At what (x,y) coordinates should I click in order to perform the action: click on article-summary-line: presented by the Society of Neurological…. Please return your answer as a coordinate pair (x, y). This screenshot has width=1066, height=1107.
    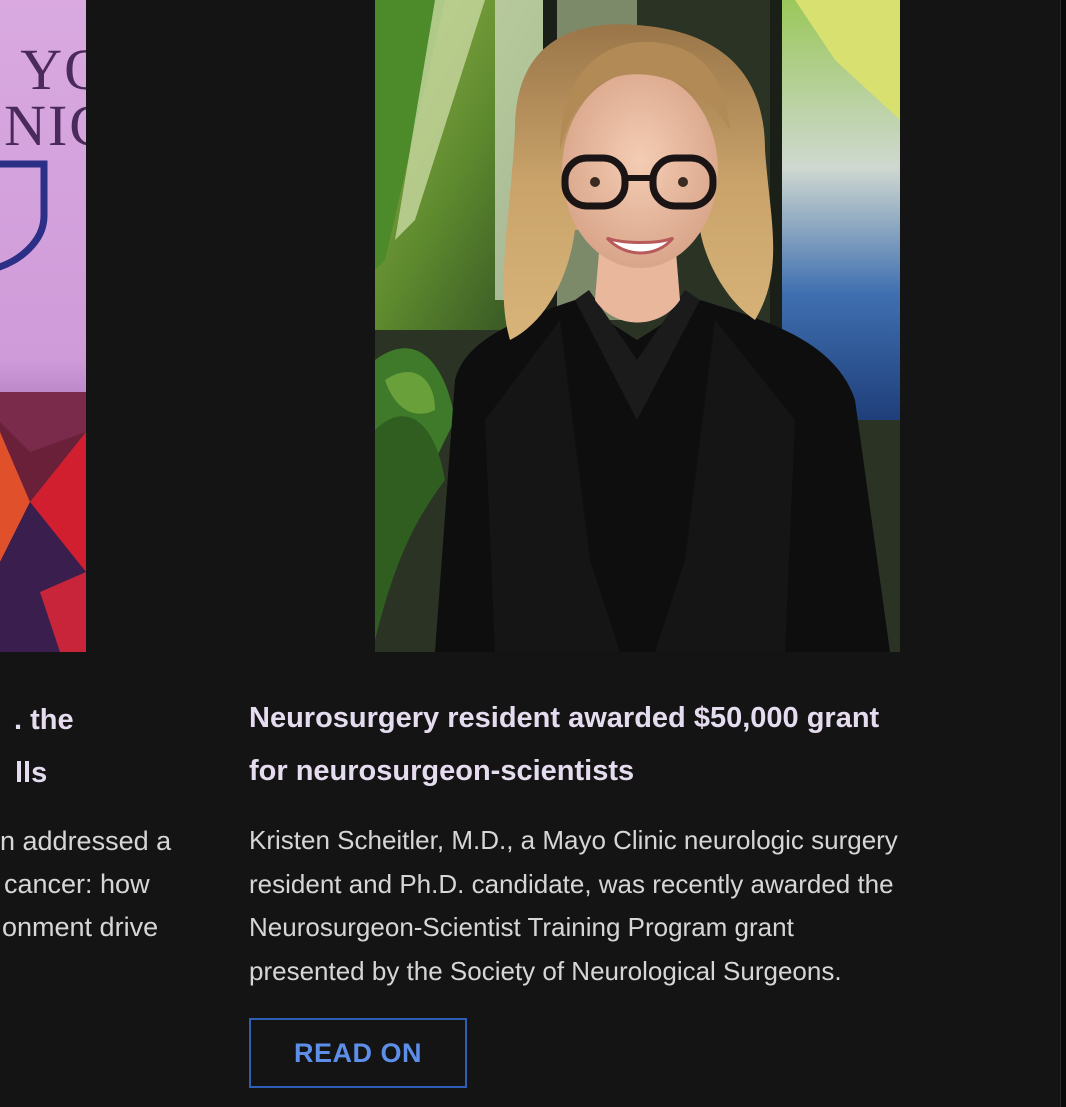
    Looking at the image, I should click on (545, 970).